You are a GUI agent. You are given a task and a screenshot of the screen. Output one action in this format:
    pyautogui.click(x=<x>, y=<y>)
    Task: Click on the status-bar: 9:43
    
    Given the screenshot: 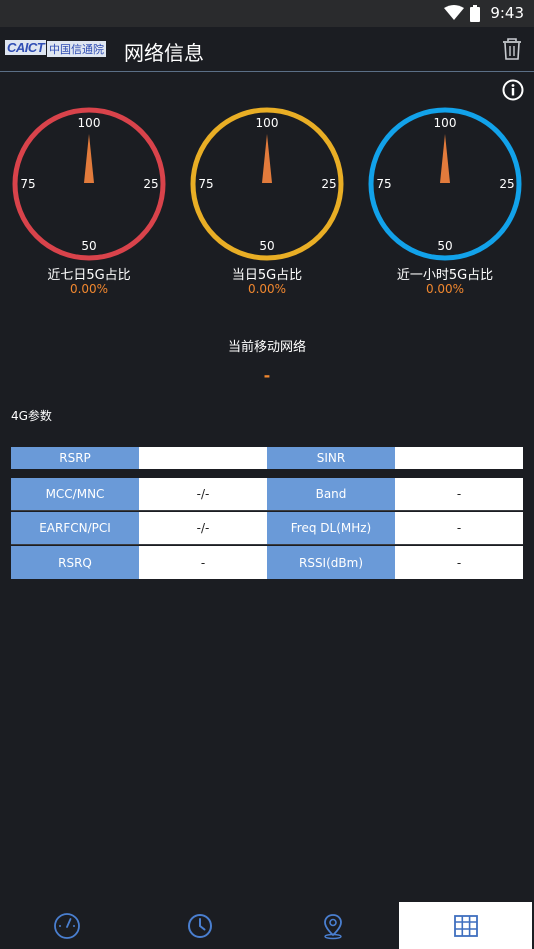 What is the action you would take?
    pyautogui.click(x=267, y=13)
    